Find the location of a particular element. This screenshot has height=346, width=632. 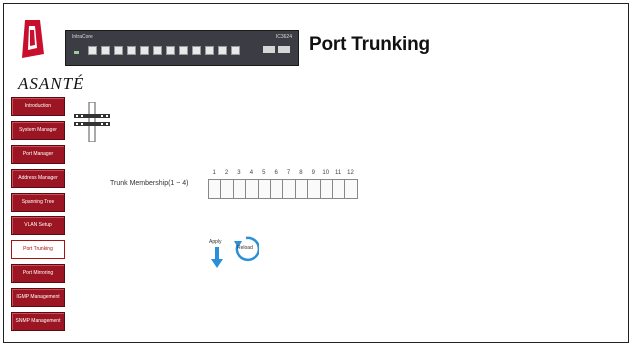

sidebar-item-snmp-management: SNMP Management is located at coordinates (38, 322).